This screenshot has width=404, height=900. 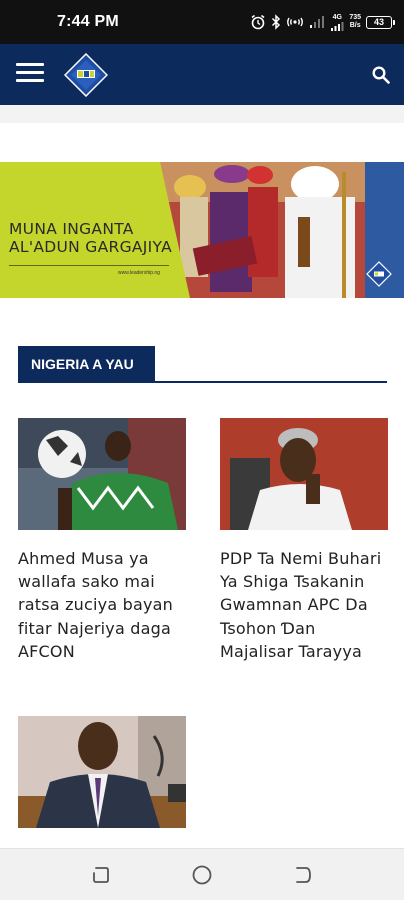 What do you see at coordinates (295, 22) in the screenshot?
I see `hotspot-icon` at bounding box center [295, 22].